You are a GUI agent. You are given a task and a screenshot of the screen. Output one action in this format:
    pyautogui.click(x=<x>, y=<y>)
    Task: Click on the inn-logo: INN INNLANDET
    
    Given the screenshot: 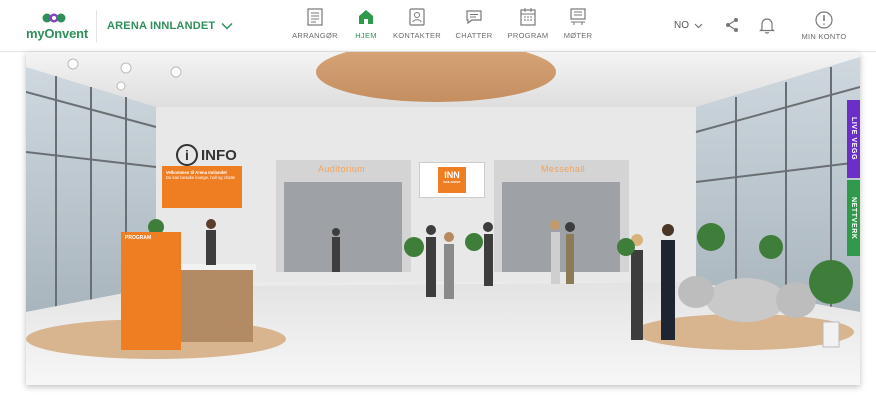 What is the action you would take?
    pyautogui.click(x=452, y=180)
    